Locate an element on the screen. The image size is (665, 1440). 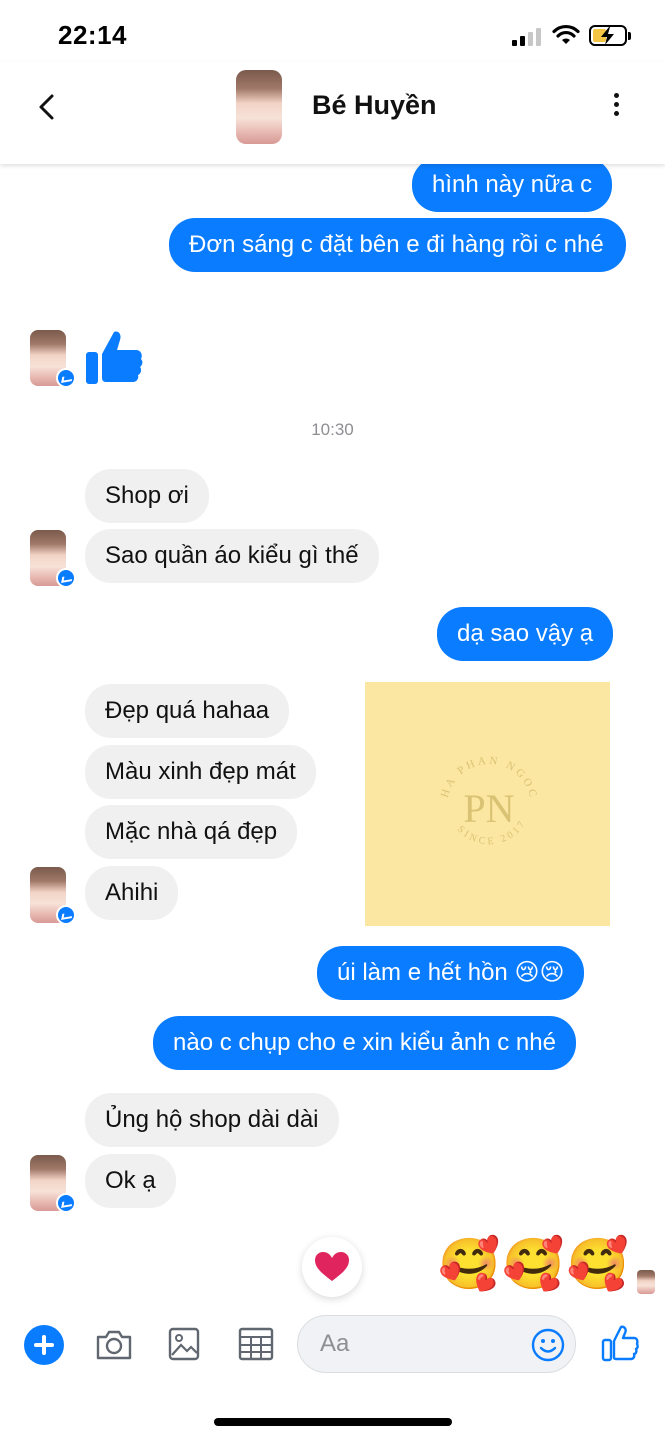
message-bubble-outgoing: hình này nữa c is located at coordinates (512, 185).